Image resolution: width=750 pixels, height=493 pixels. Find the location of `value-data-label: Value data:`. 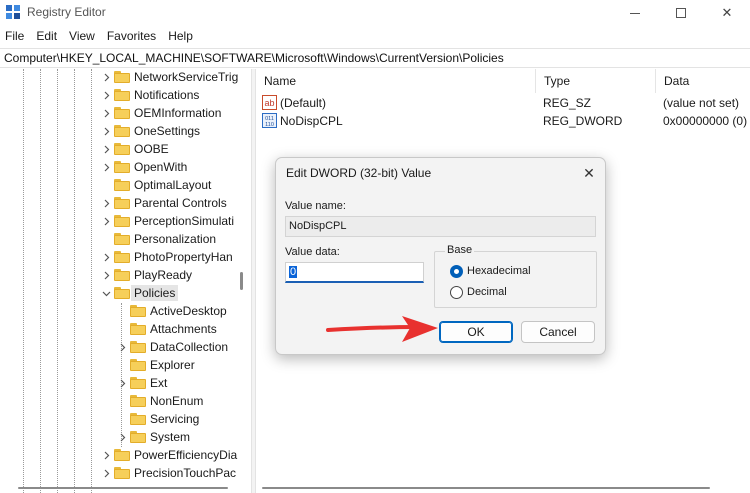

value-data-label: Value data: is located at coordinates (312, 252).